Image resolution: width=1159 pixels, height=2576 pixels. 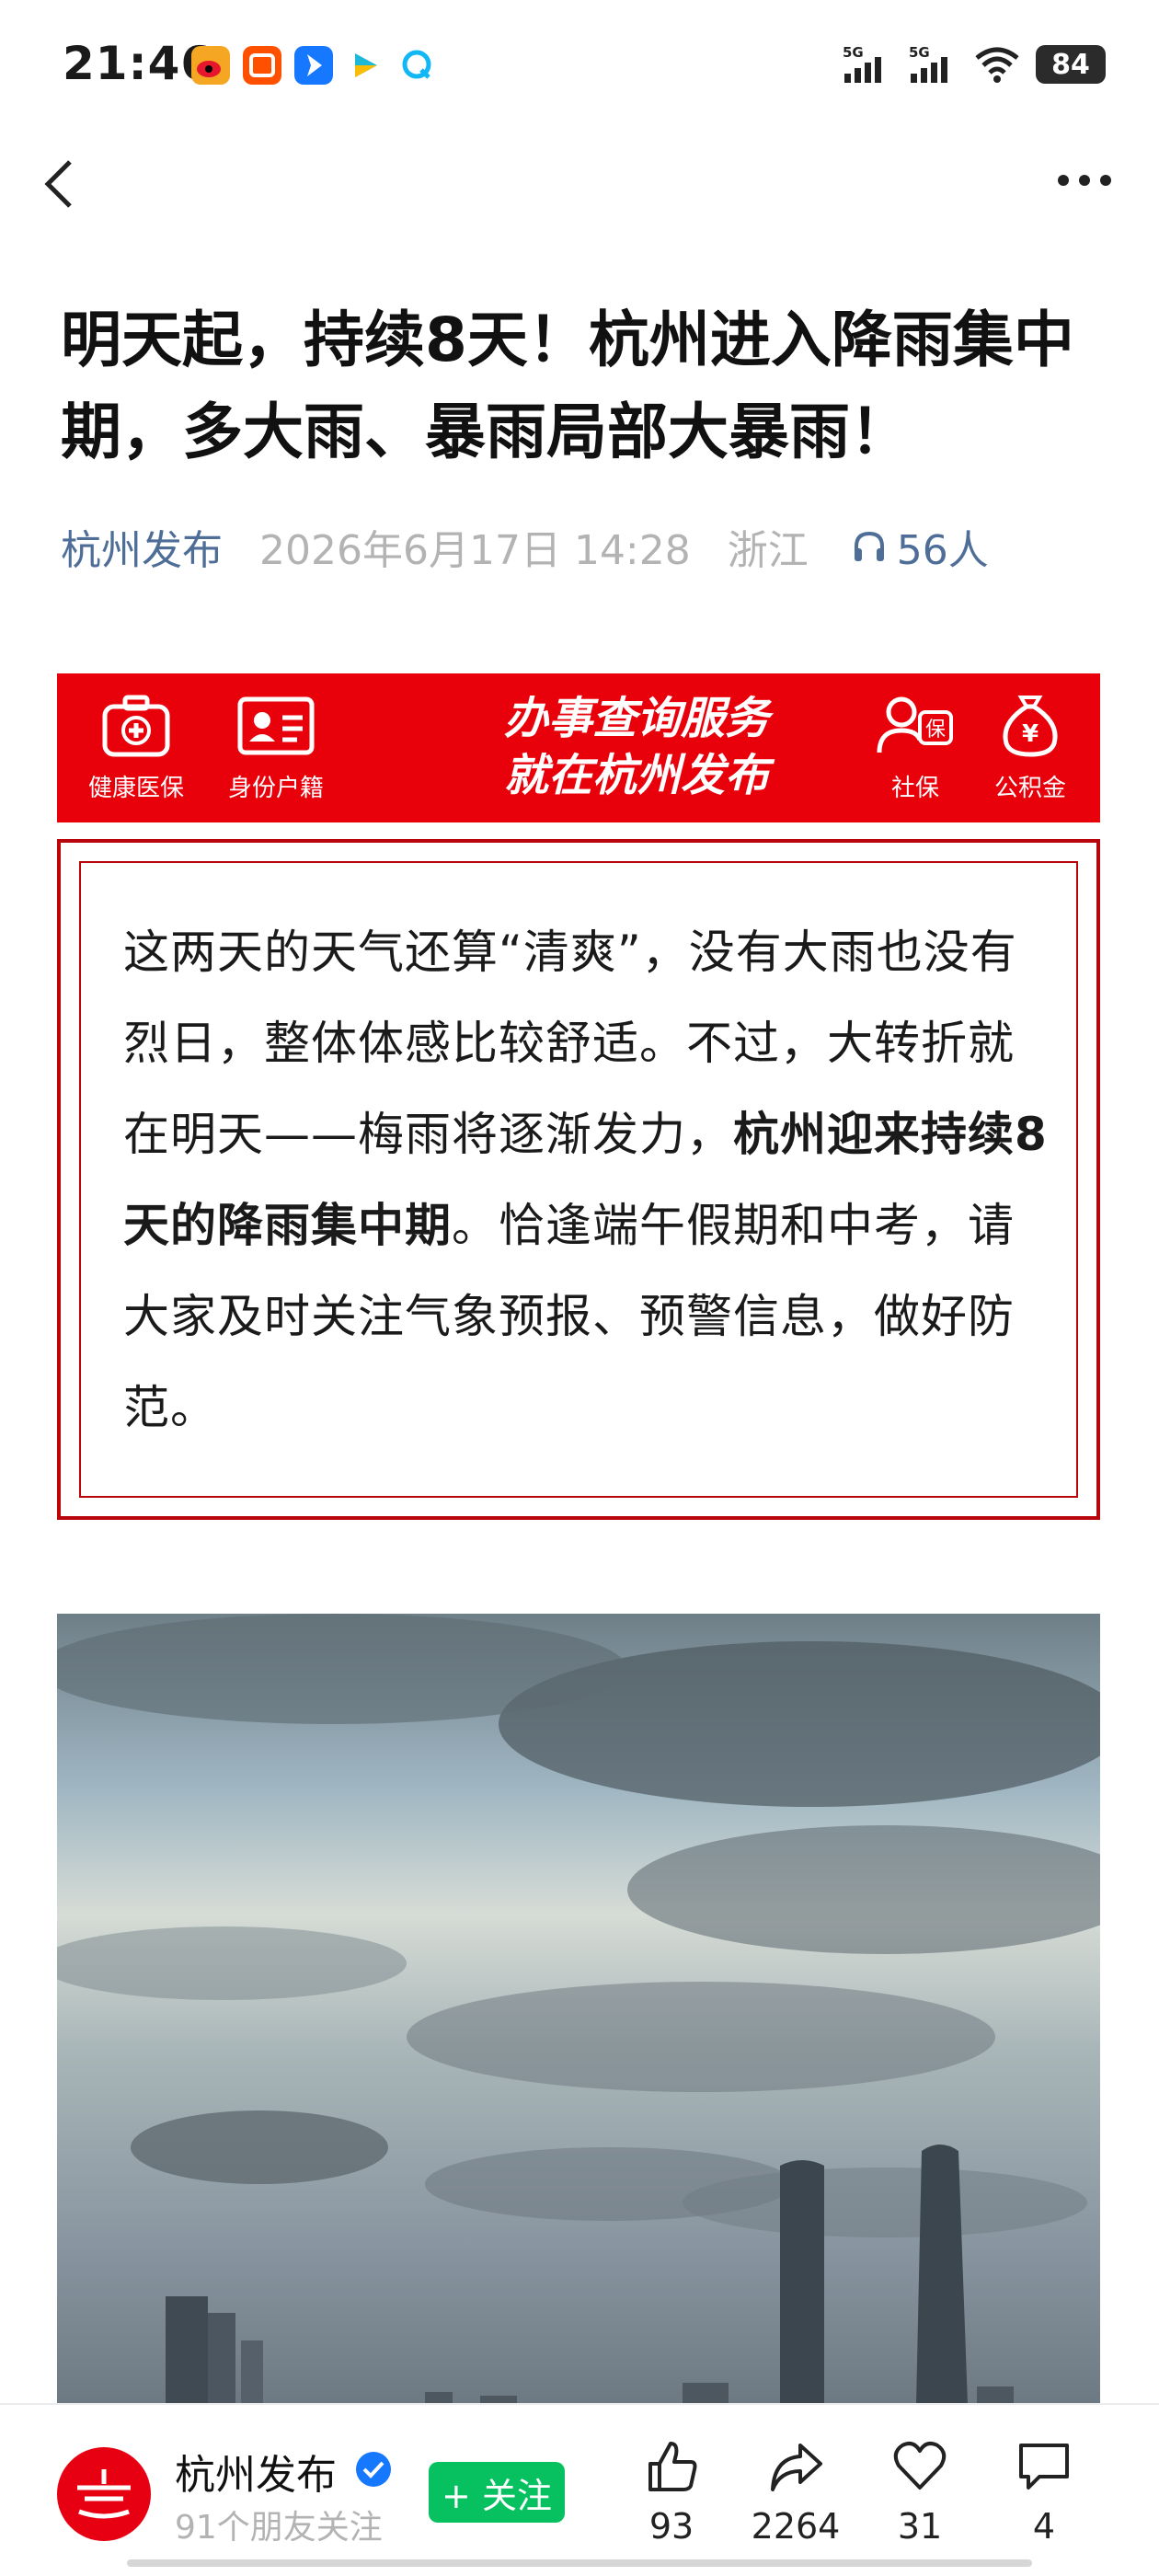 I want to click on thumbs-up-icon, so click(x=672, y=2466).